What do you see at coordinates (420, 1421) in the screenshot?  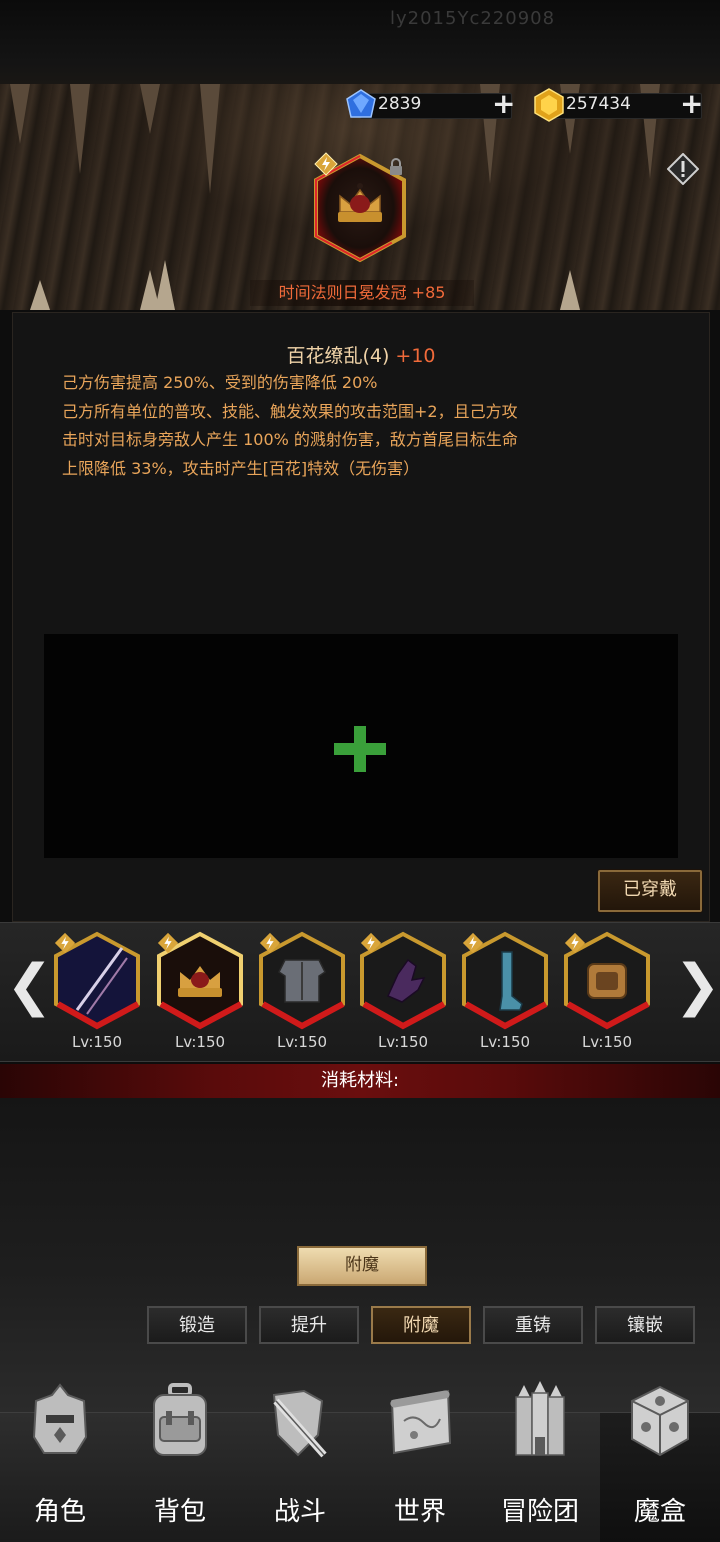 I see `map-scroll-icon` at bounding box center [420, 1421].